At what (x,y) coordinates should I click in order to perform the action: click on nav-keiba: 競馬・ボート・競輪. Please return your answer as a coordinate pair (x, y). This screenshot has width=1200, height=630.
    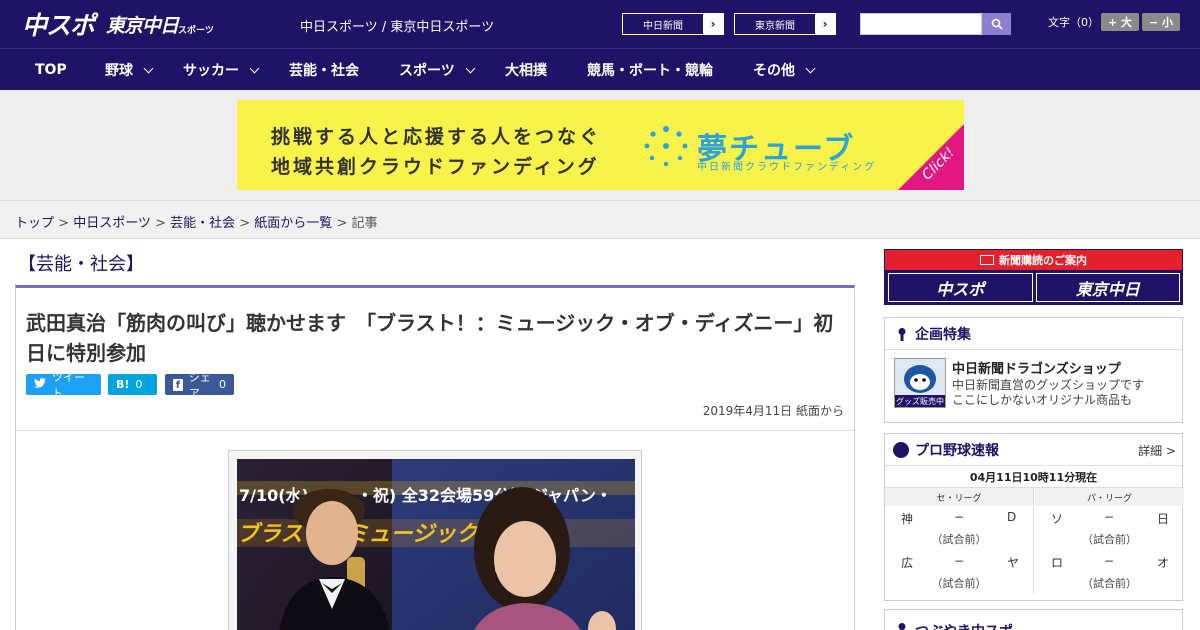
    Looking at the image, I should click on (650, 70).